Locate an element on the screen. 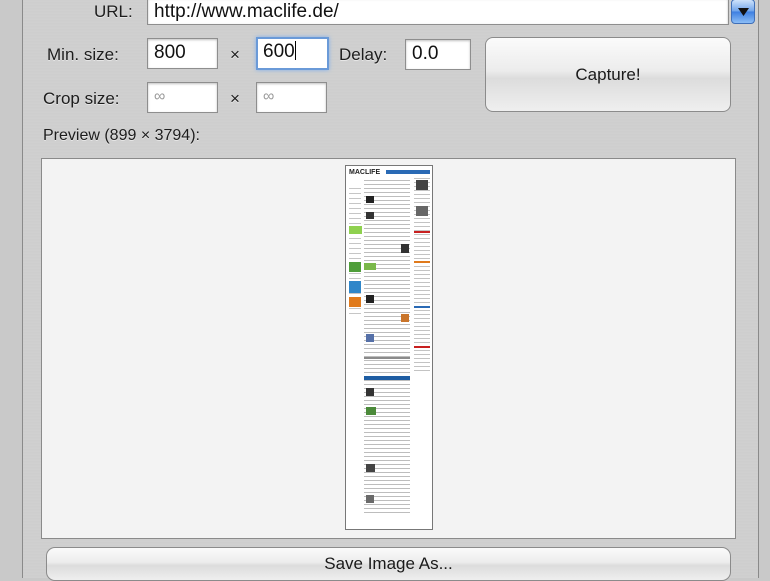  text-caret is located at coordinates (295, 50).